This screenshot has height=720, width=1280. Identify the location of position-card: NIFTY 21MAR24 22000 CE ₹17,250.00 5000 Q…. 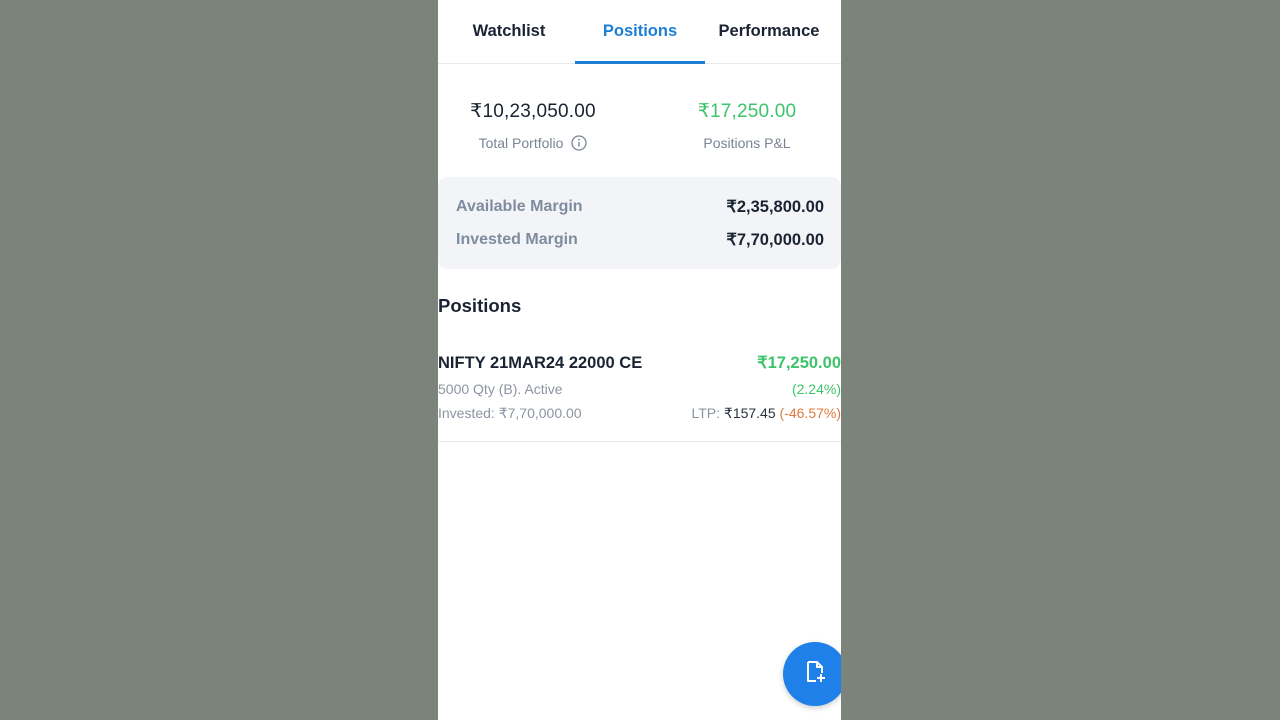
(639, 393).